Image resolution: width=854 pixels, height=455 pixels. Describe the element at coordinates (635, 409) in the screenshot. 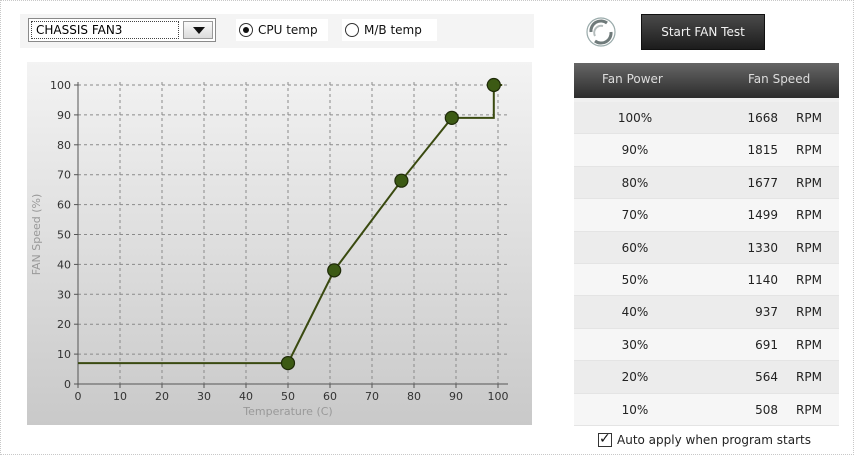

I see `fan-power-cell: 10%` at that location.